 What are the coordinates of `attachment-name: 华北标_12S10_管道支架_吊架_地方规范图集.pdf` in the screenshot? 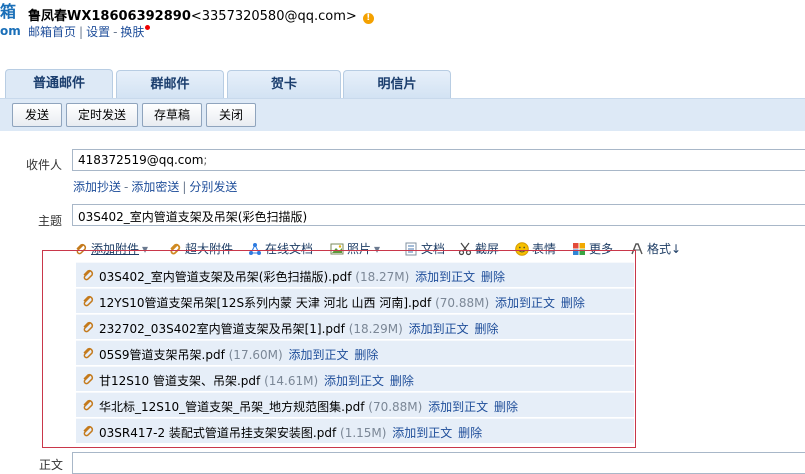 It's located at (232, 407).